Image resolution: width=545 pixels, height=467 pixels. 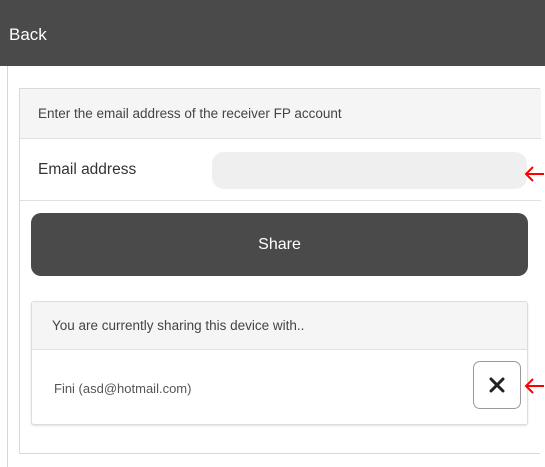 I want to click on share-button: Share, so click(x=279, y=244).